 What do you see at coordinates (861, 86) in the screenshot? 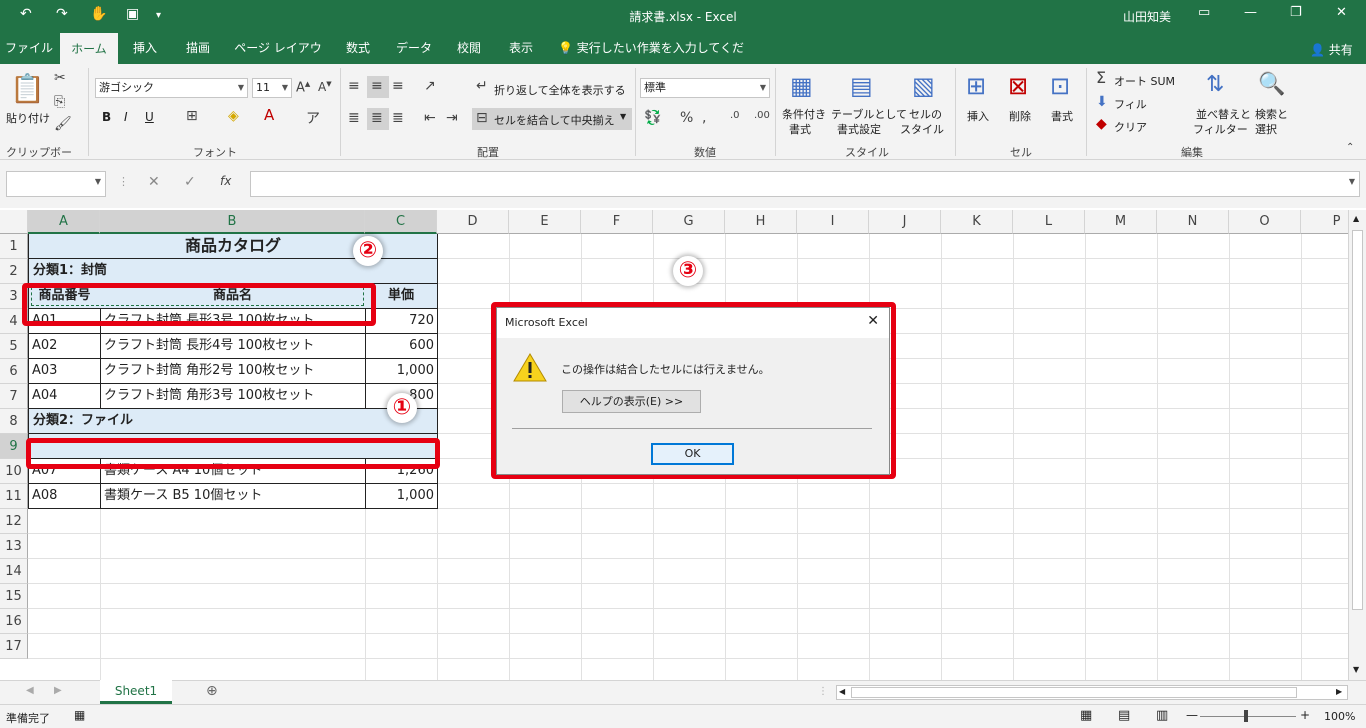
I see `format-table-icon: ▤` at bounding box center [861, 86].